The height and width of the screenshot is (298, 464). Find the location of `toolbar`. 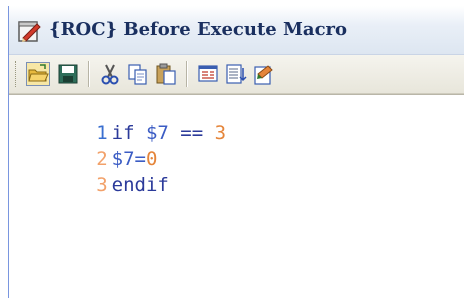

toolbar is located at coordinates (236, 74).